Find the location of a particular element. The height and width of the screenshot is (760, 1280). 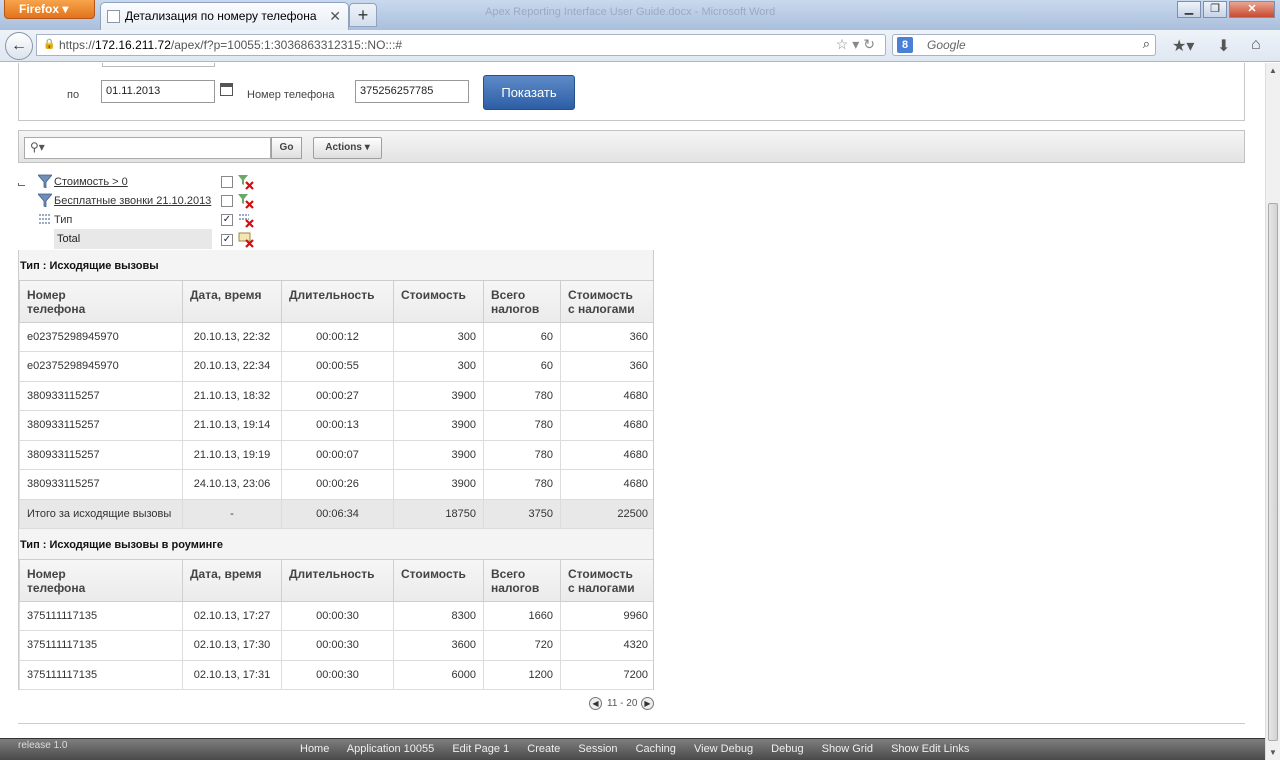

total-cell: Итого за исходящие вызовы is located at coordinates (101, 513).